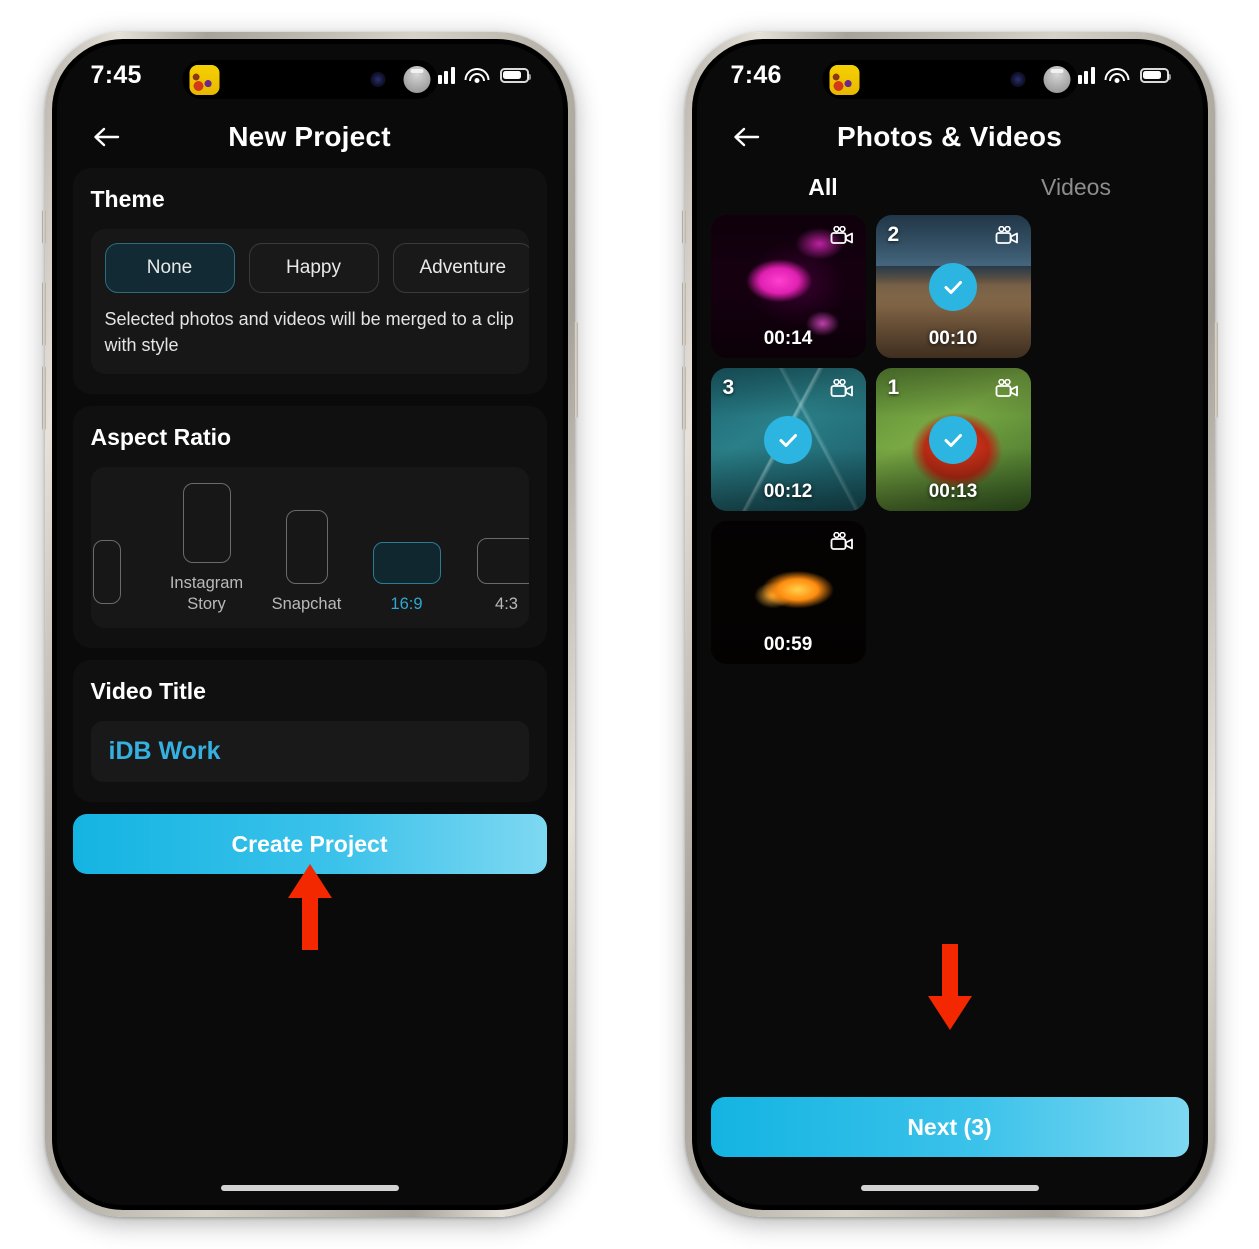  I want to click on status-indicators, so click(481, 75).